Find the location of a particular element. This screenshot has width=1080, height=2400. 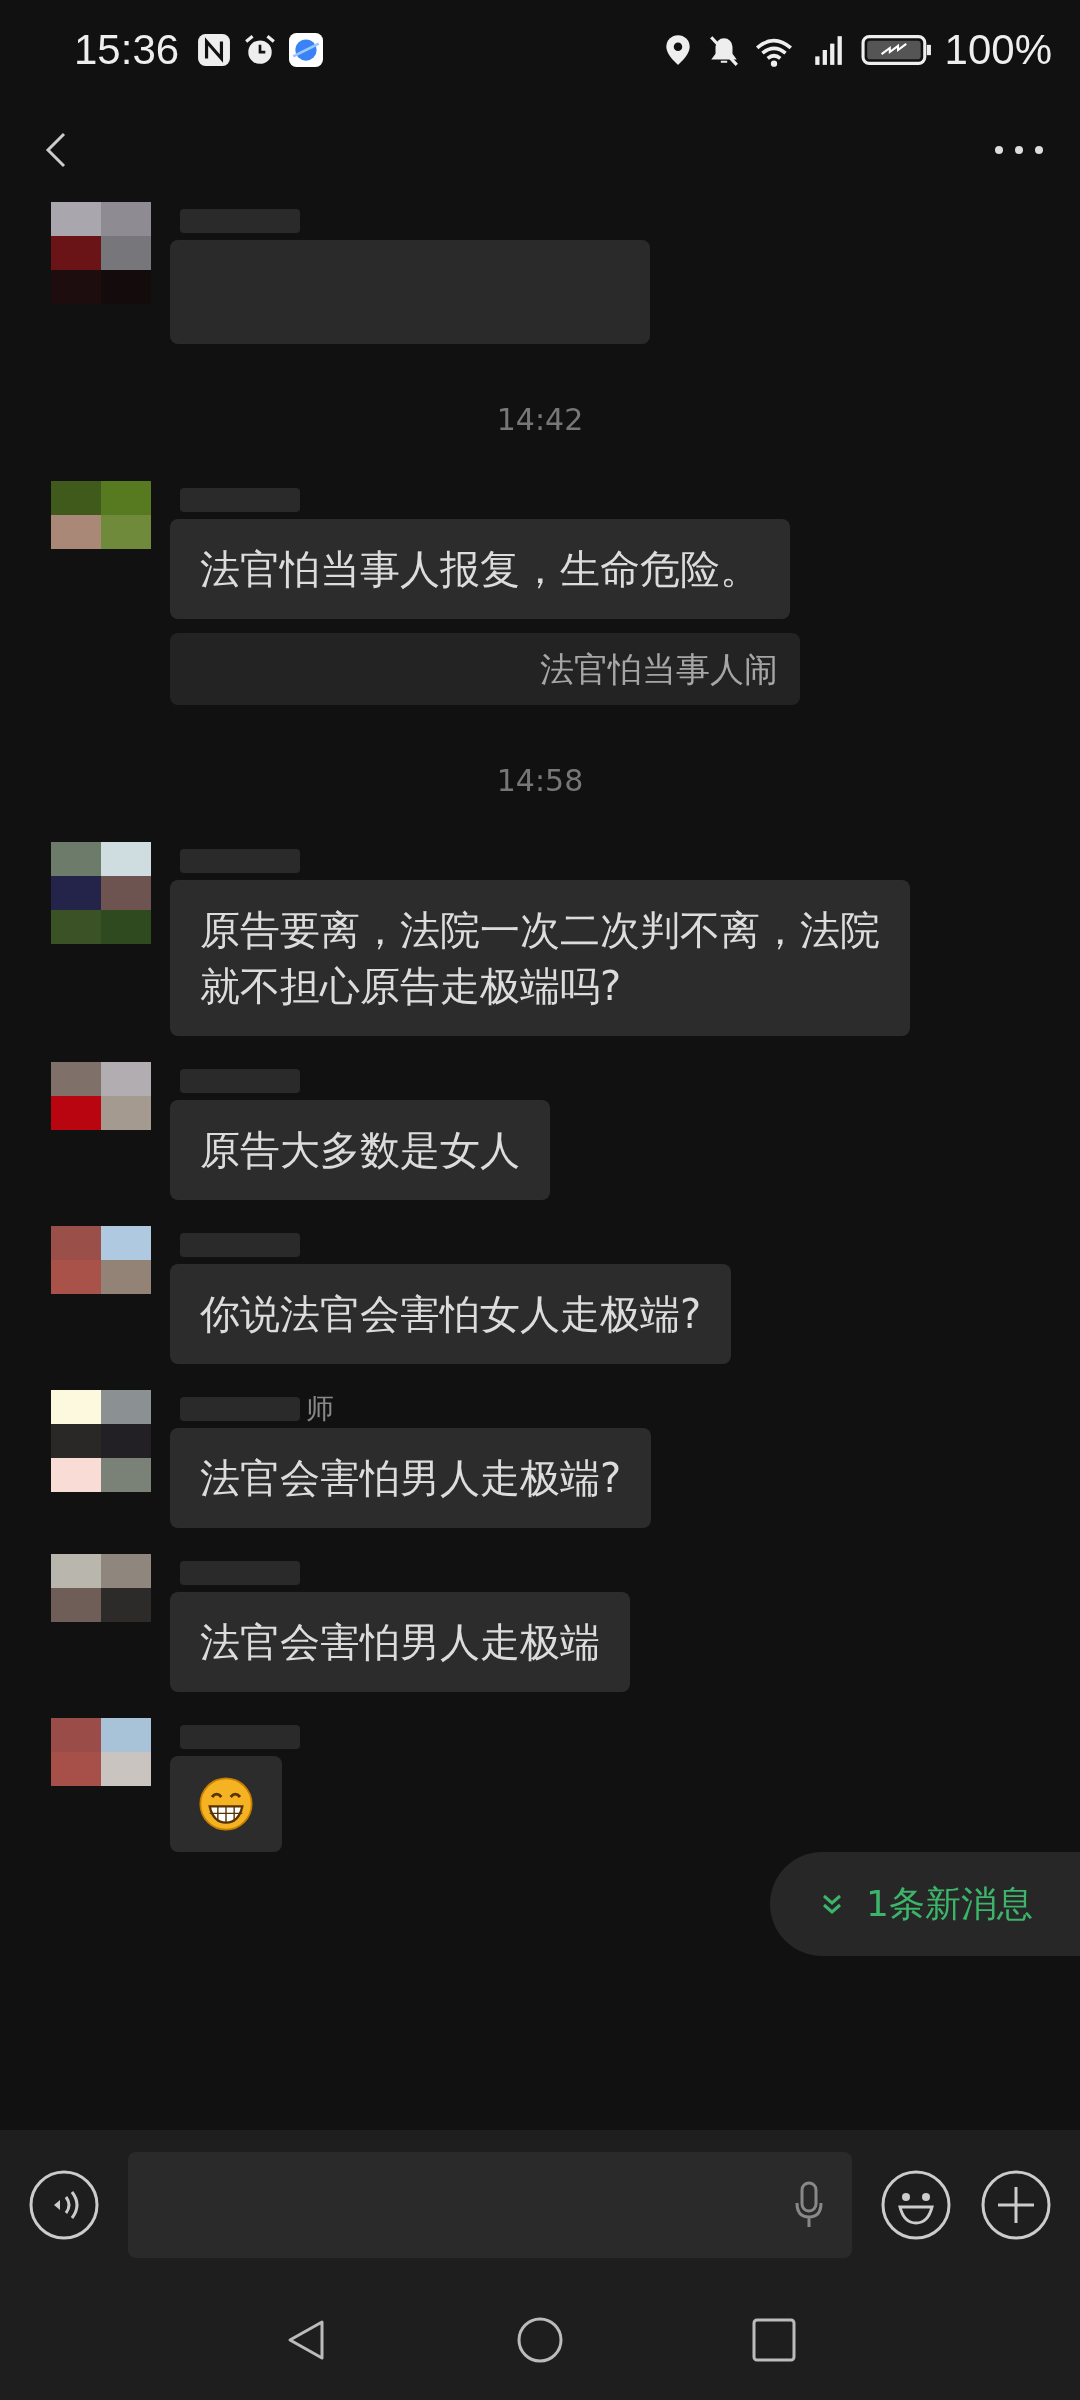

double-chevron-icon is located at coordinates (832, 1904).